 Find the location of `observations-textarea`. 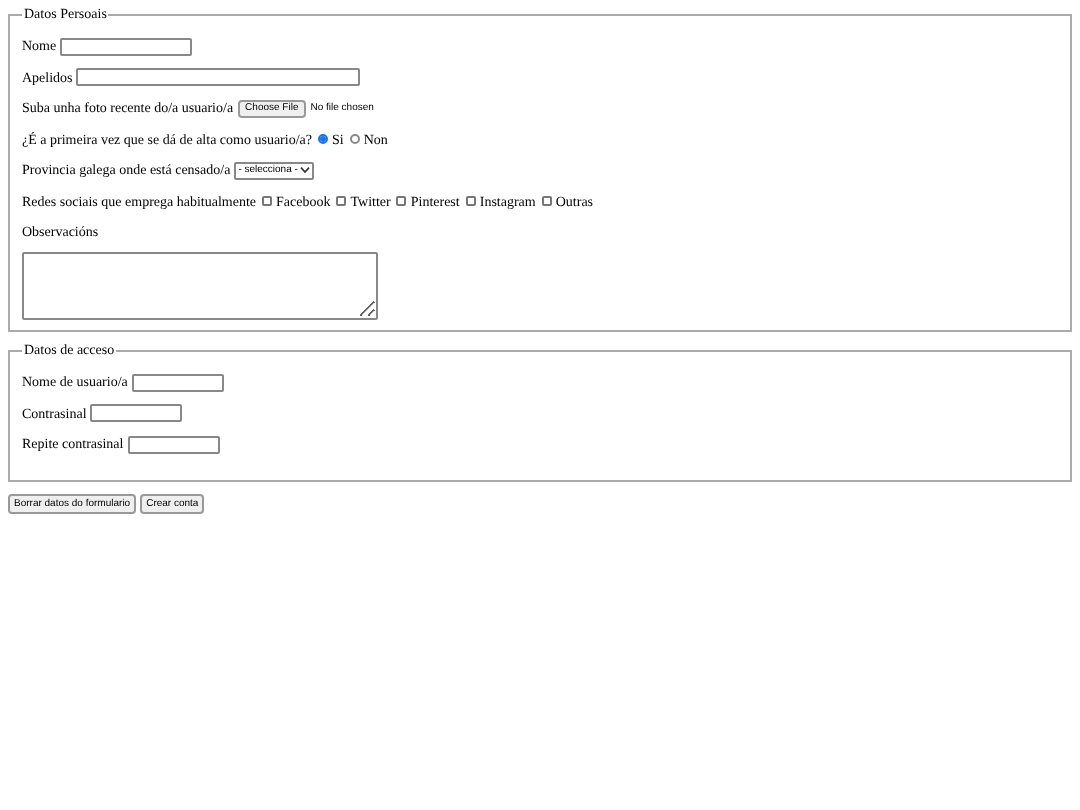

observations-textarea is located at coordinates (200, 286).